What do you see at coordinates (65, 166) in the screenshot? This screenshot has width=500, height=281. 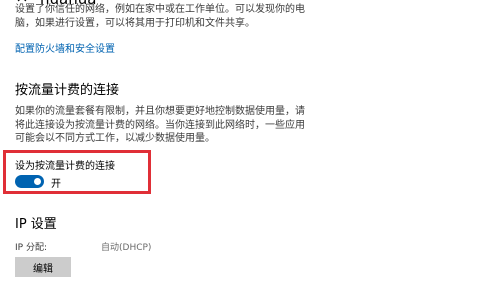 I see `metered-toggle-label: 设为按流量计费的连接` at bounding box center [65, 166].